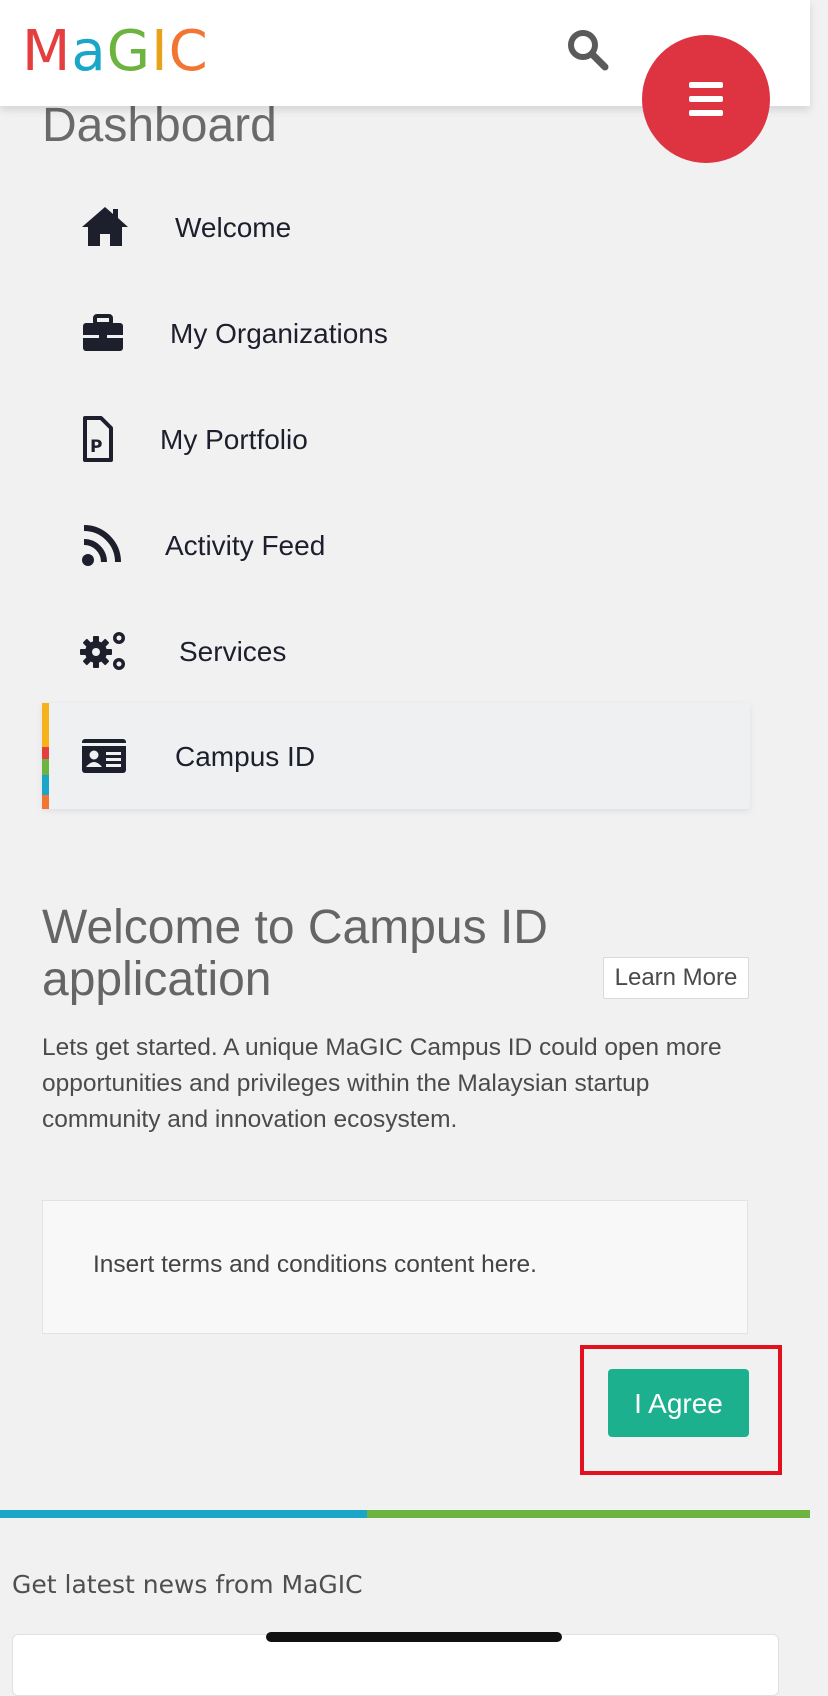  What do you see at coordinates (233, 227) in the screenshot?
I see `sidebar-item-label: Welcome` at bounding box center [233, 227].